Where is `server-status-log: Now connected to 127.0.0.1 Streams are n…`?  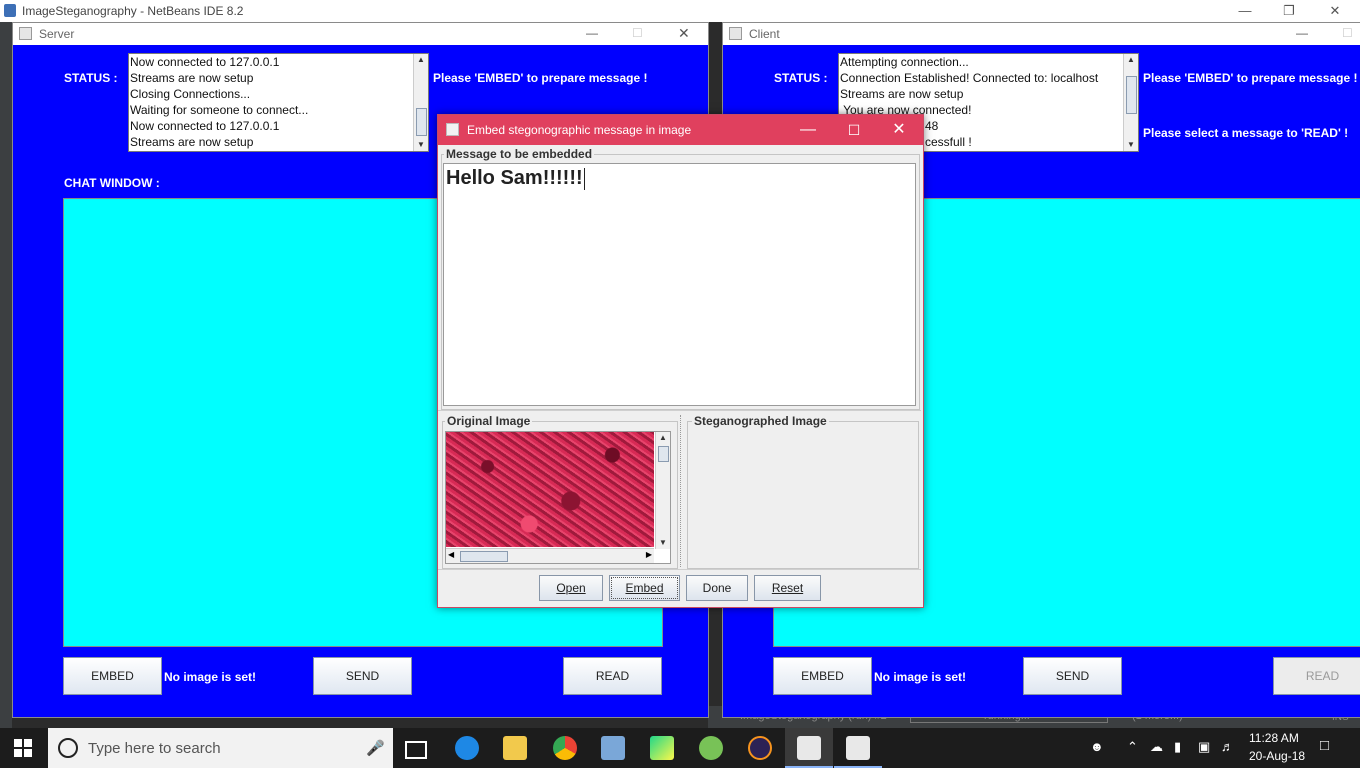
server-status-log: Now connected to 127.0.0.1 Streams are n… is located at coordinates (278, 102).